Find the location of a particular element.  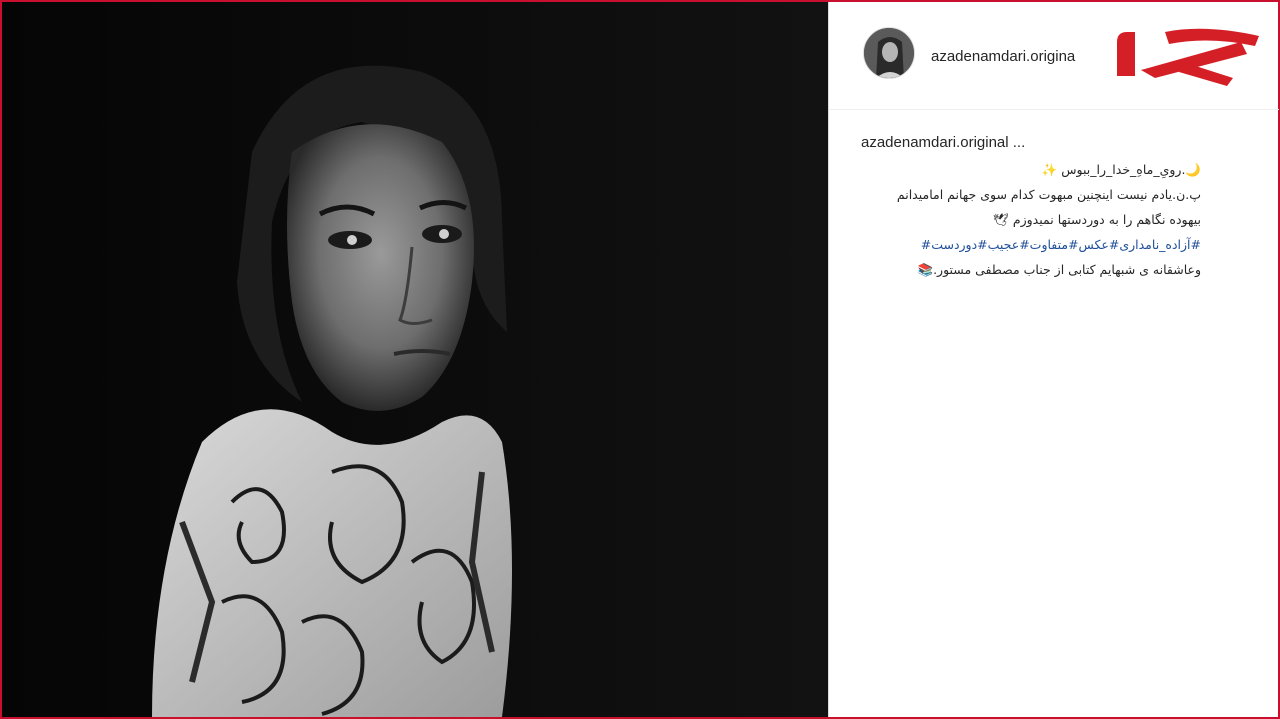

post-header: azadenamdari.origina is located at coordinates (1054, 56).